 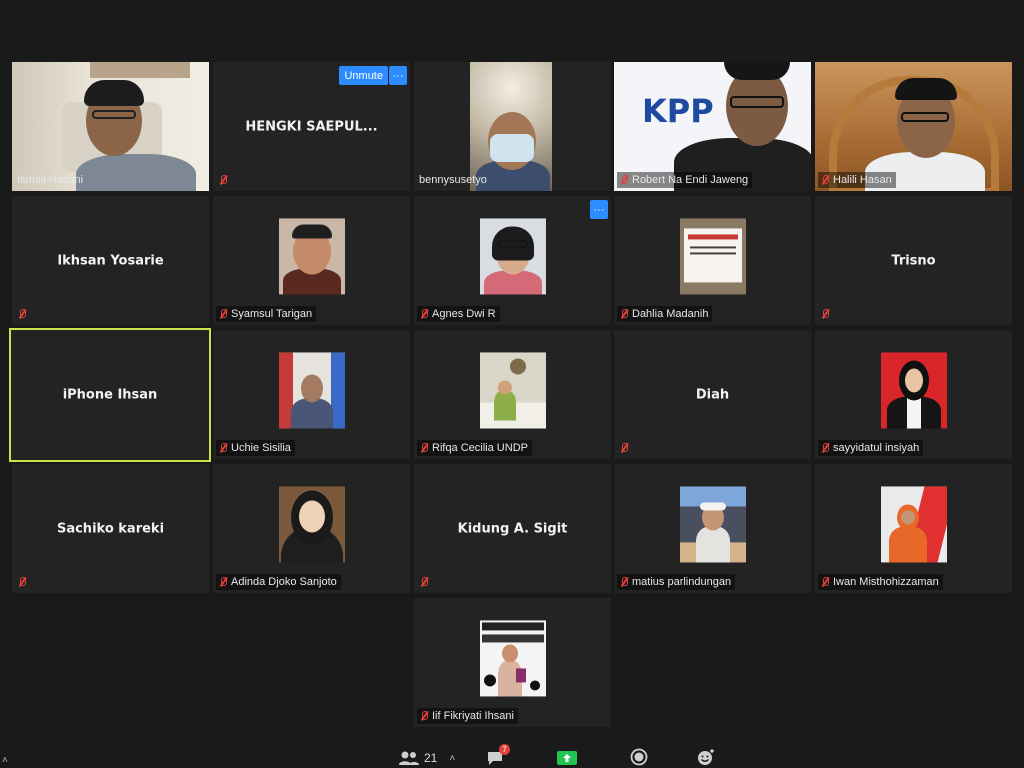 I want to click on participant-name: Halili Hasan, so click(x=862, y=180).